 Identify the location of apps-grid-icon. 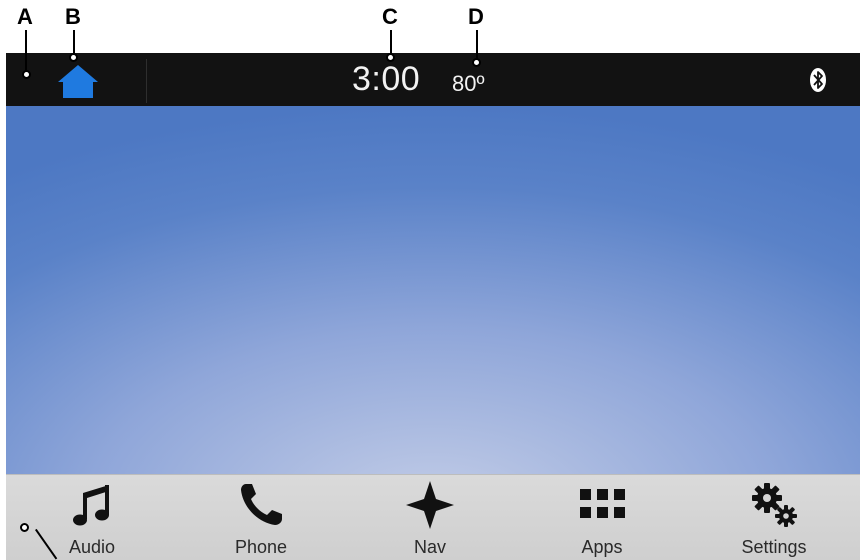
(602, 503).